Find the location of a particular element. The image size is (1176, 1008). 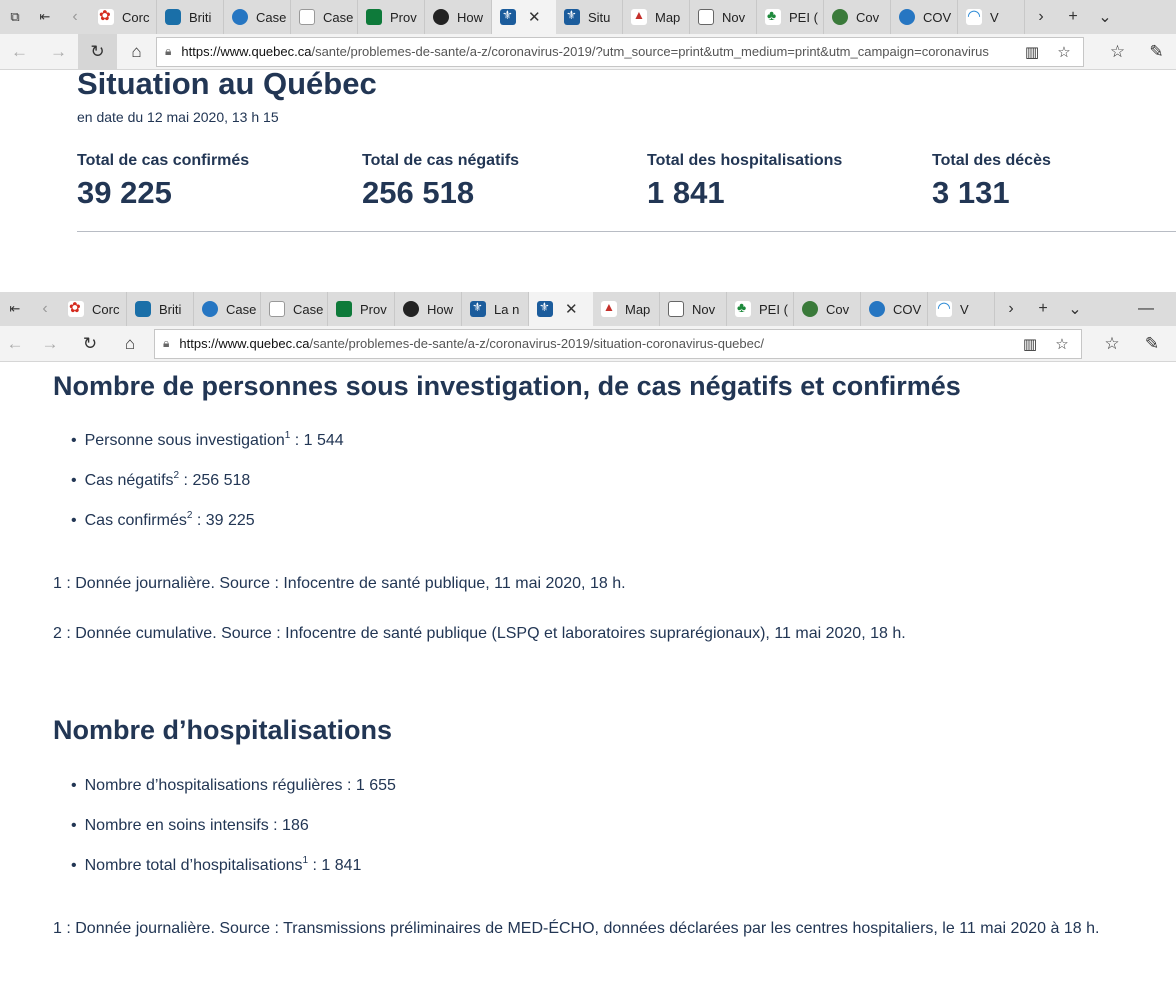

item-value: : 256 518 is located at coordinates (215, 480).